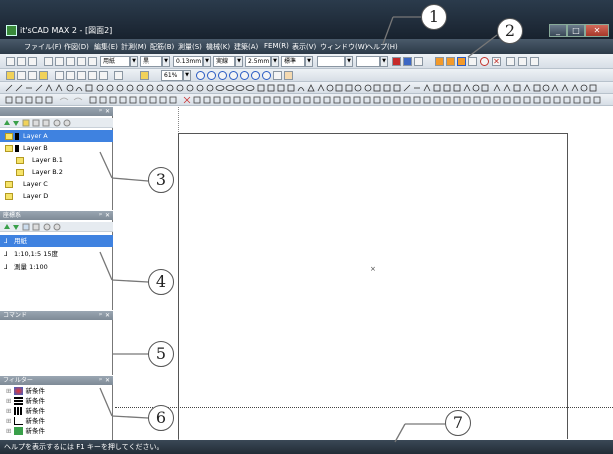 This screenshot has width=613, height=454. Describe the element at coordinates (161, 282) in the screenshot. I see `callout-4: 4` at that location.